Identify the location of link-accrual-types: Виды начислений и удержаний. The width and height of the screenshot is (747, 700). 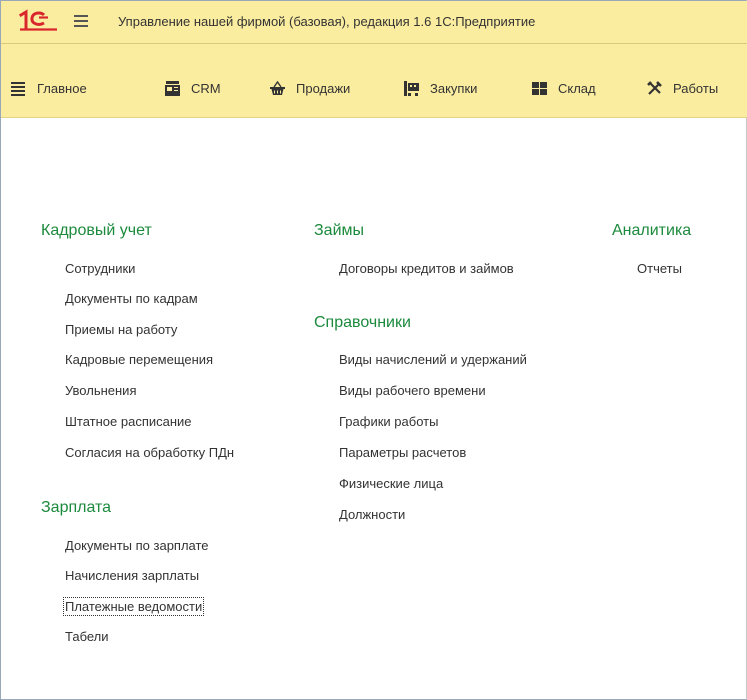
(433, 359).